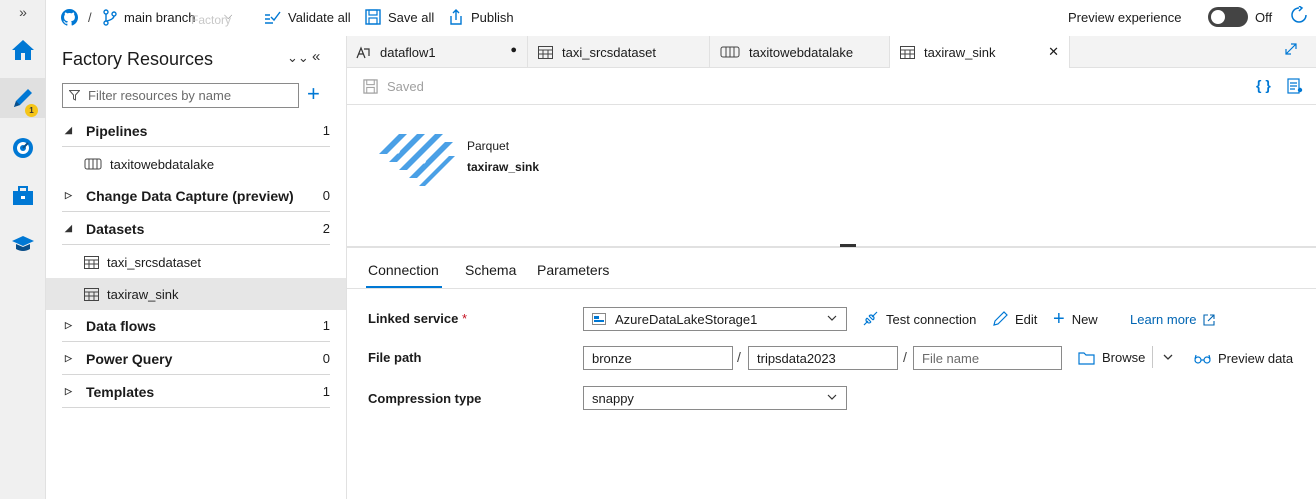  What do you see at coordinates (425, 398) in the screenshot?
I see `compression-type-label: Compression type` at bounding box center [425, 398].